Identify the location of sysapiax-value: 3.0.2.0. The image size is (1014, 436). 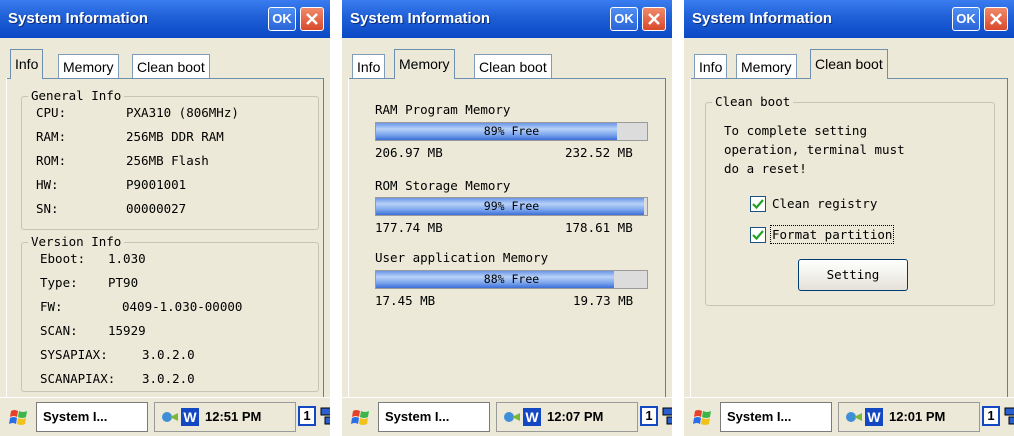
(168, 354).